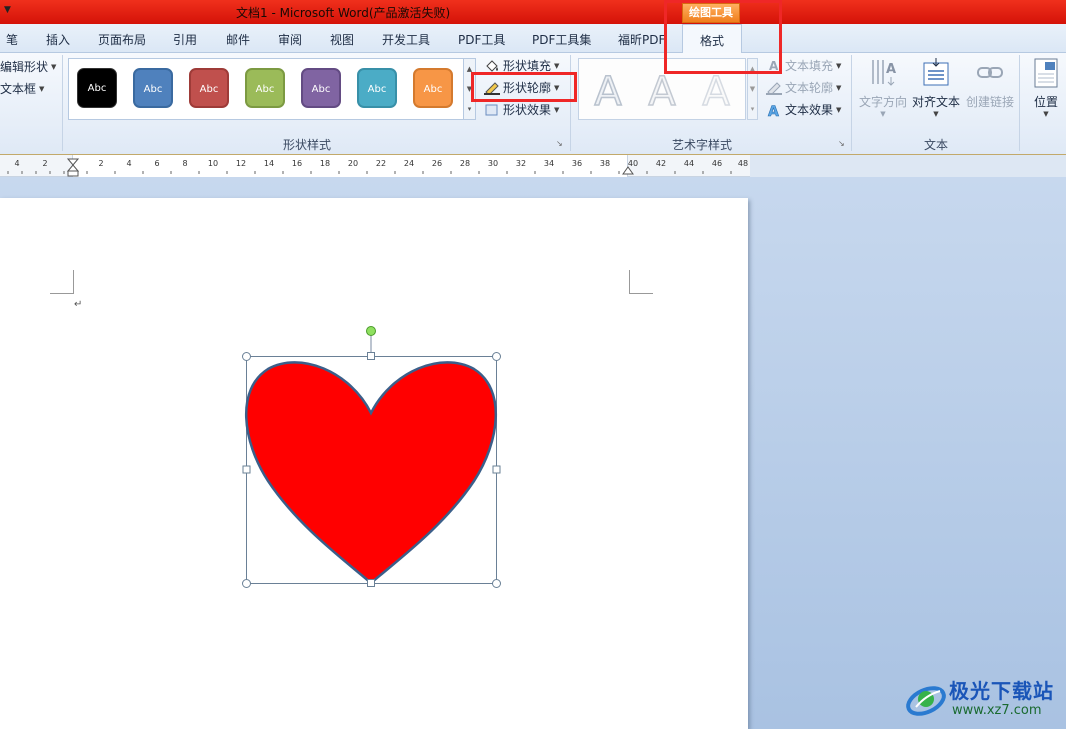  Describe the element at coordinates (290, 39) in the screenshot. I see `tab-review: 审阅` at that location.